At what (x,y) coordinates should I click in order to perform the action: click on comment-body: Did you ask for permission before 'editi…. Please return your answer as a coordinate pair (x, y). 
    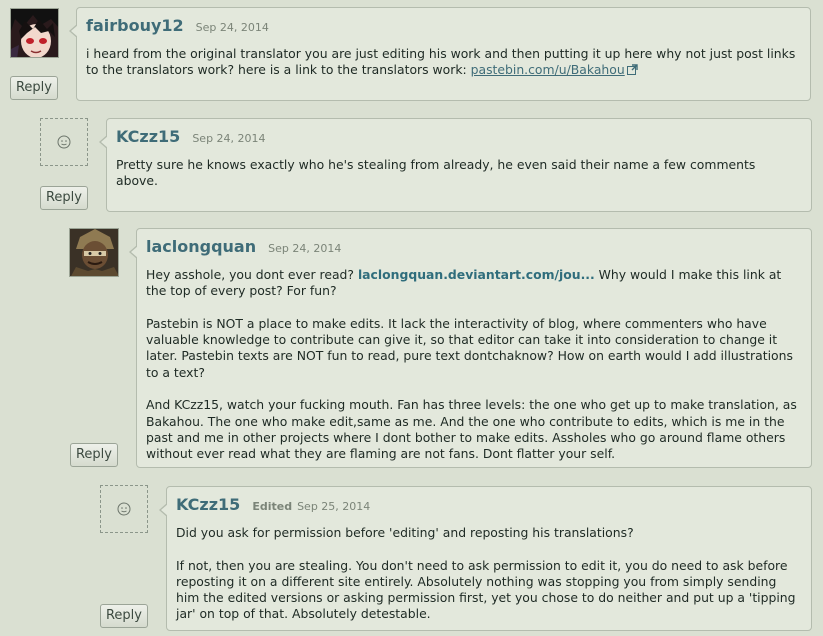
    Looking at the image, I should click on (487, 574).